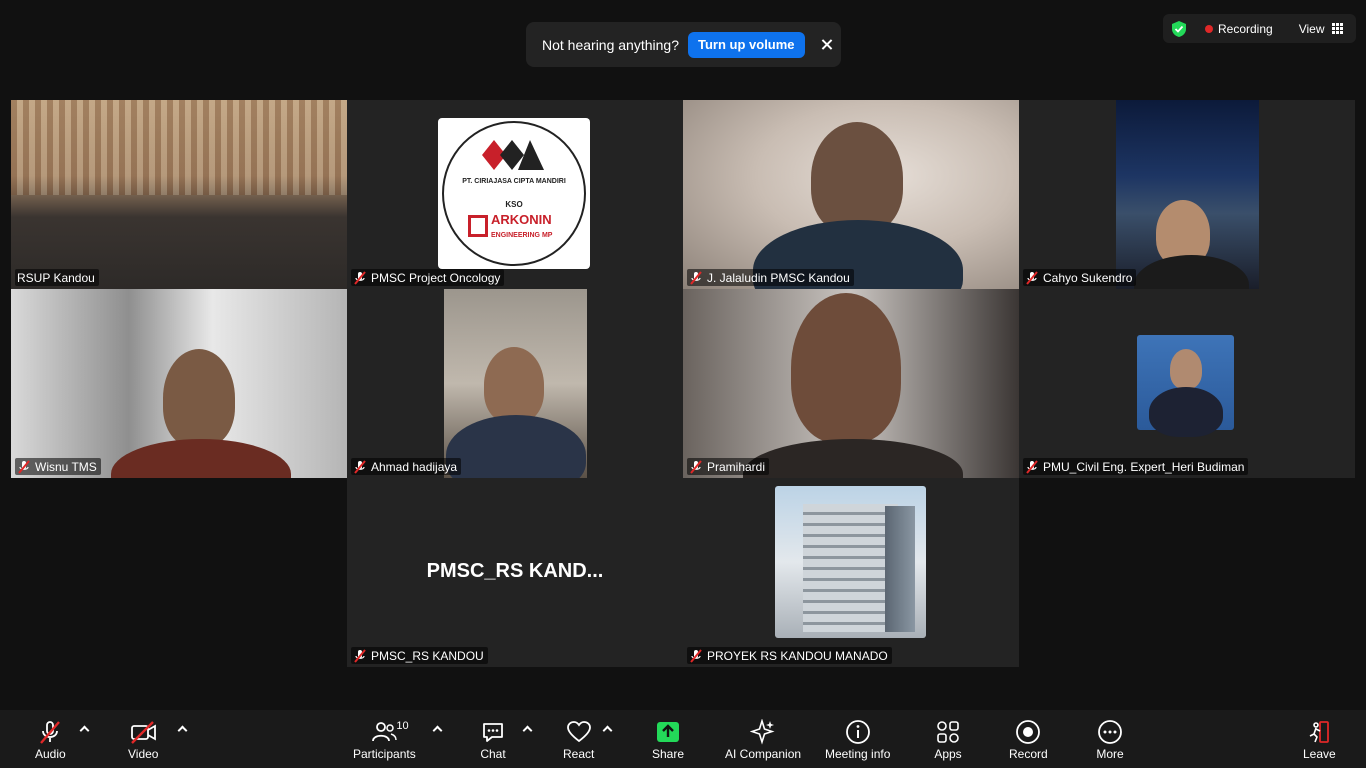  What do you see at coordinates (1187, 383) in the screenshot?
I see `video-tile-heri-budiman: PMU_Civil Eng. Expert_Heri Budiman` at bounding box center [1187, 383].